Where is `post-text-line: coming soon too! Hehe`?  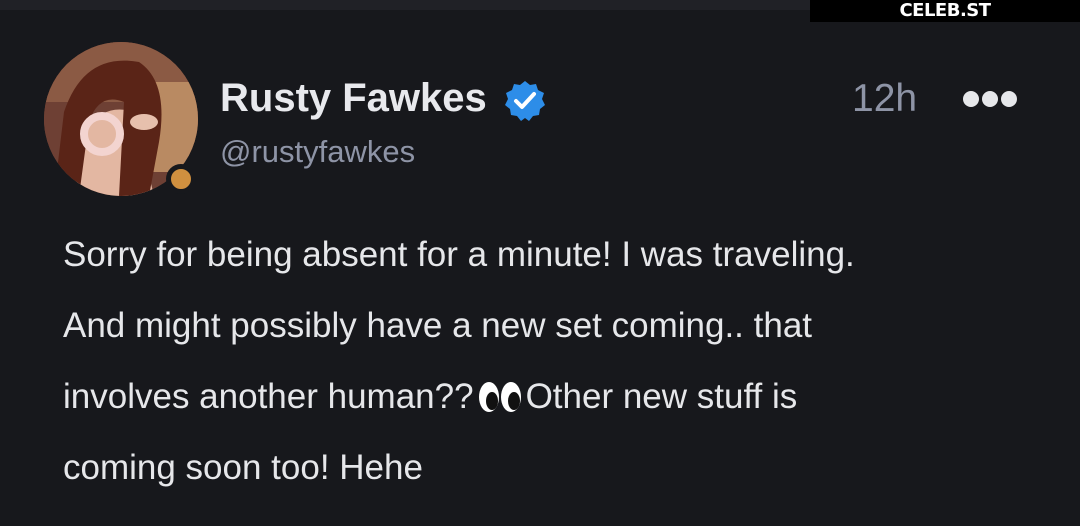 post-text-line: coming soon too! Hehe is located at coordinates (243, 467).